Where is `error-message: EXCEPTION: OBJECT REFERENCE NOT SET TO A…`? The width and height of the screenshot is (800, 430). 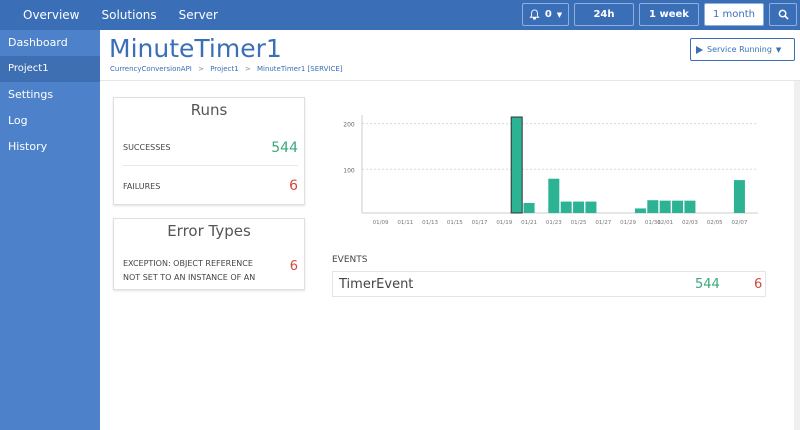 error-message: EXCEPTION: OBJECT REFERENCE NOT SET TO A… is located at coordinates (189, 270).